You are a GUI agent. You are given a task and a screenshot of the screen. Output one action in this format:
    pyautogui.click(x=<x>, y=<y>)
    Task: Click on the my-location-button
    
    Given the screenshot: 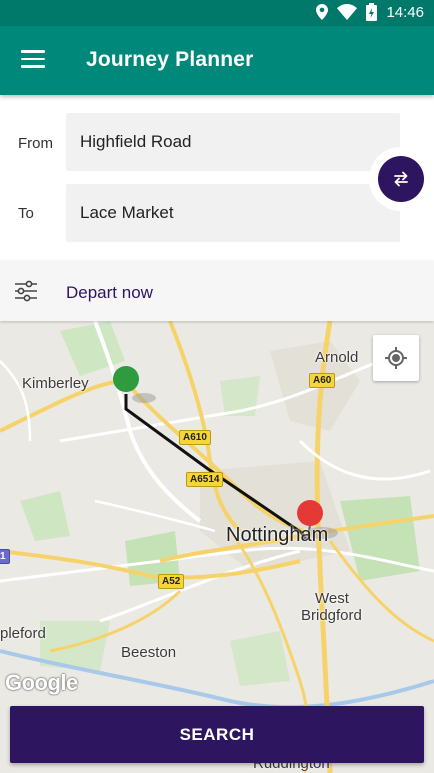 What is the action you would take?
    pyautogui.click(x=396, y=358)
    